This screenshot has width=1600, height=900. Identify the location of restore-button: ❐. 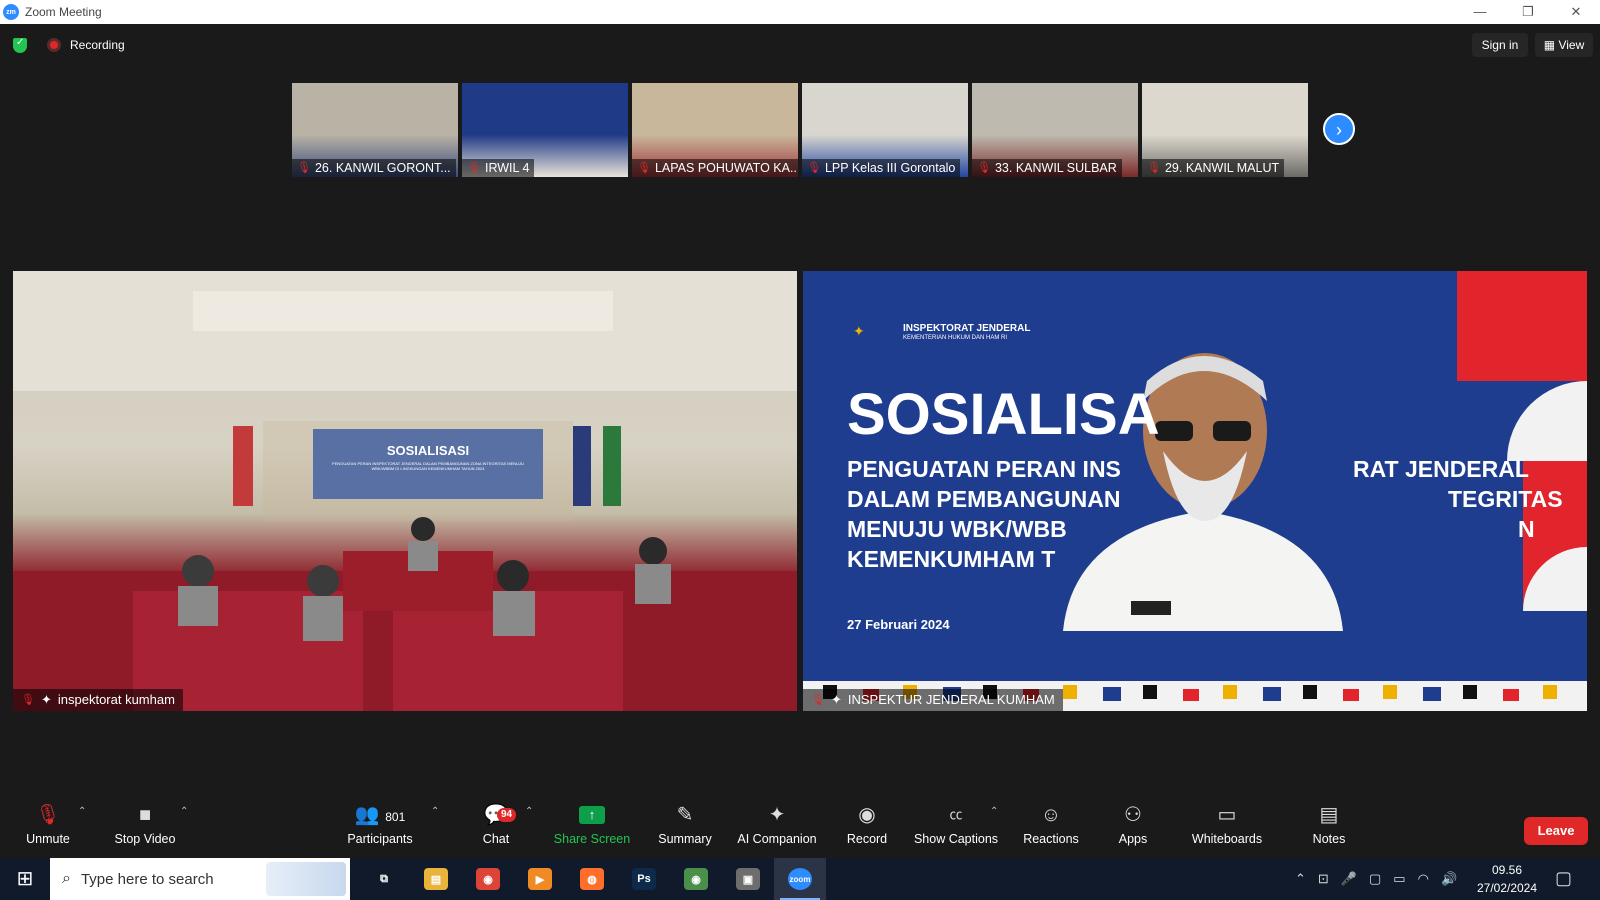
(1528, 12).